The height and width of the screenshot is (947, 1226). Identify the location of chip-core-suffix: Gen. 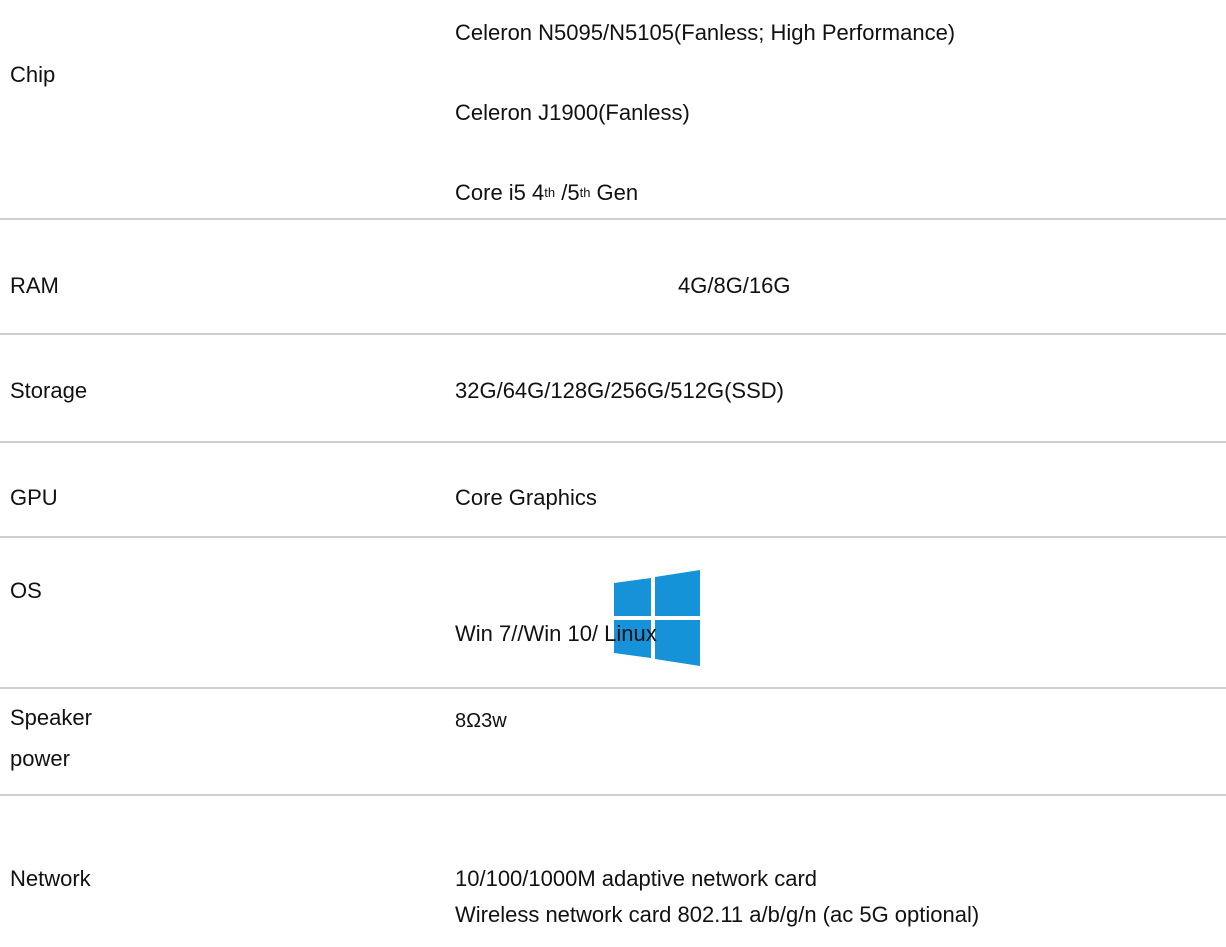
(614, 192).